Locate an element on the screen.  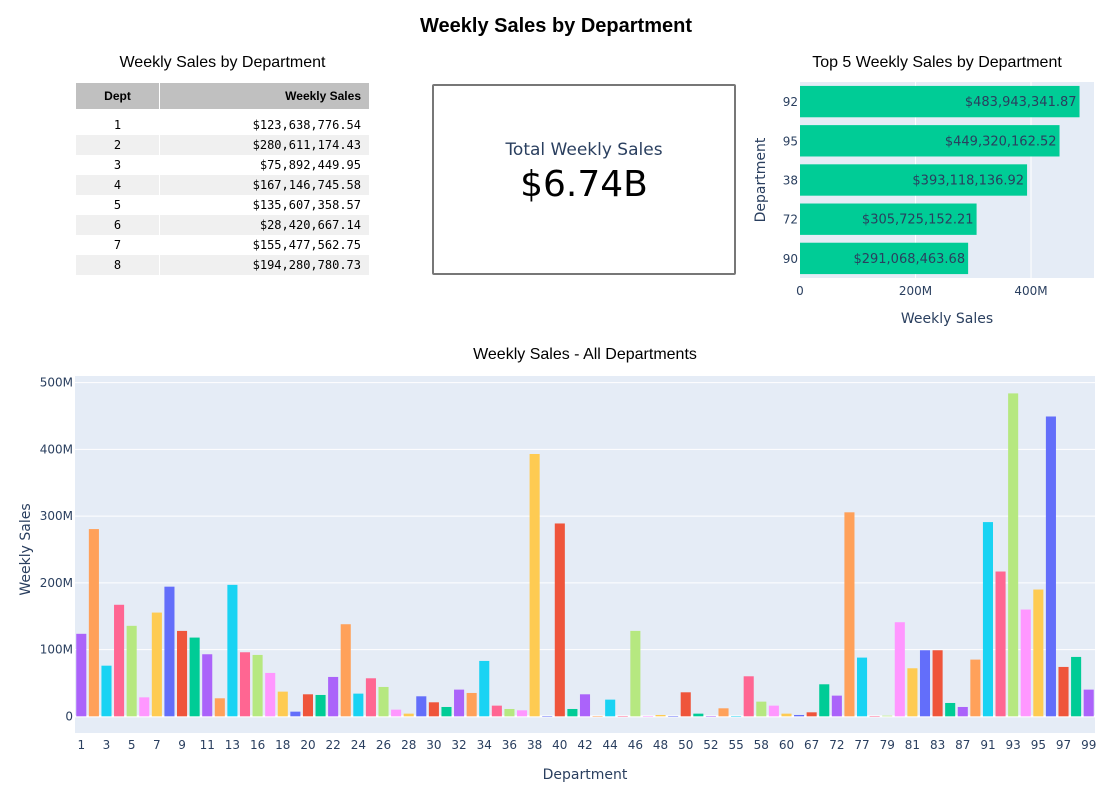
table-header-row: Dept Weekly Sales is located at coordinates (222, 96).